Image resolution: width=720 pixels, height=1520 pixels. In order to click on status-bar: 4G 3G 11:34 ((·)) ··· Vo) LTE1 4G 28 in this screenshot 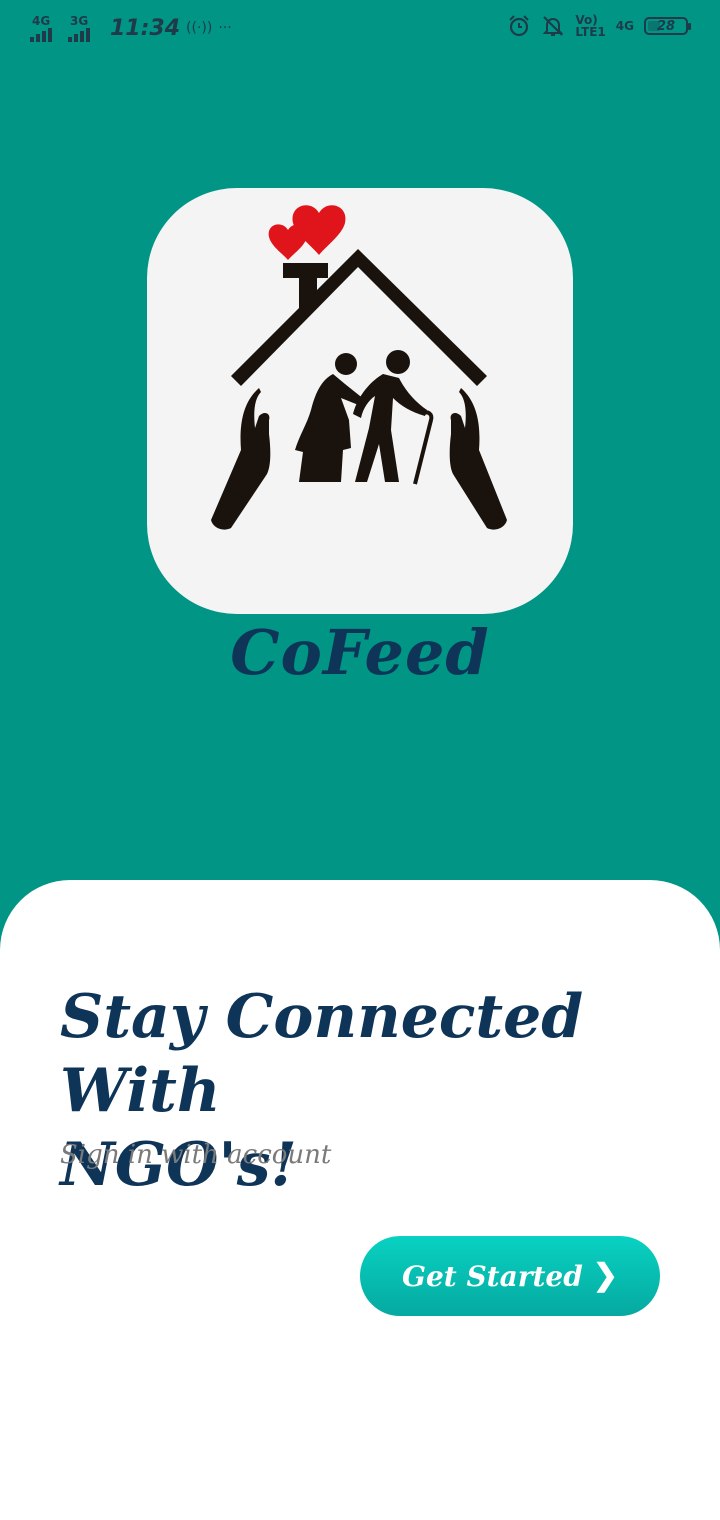, I will do `click(360, 28)`.